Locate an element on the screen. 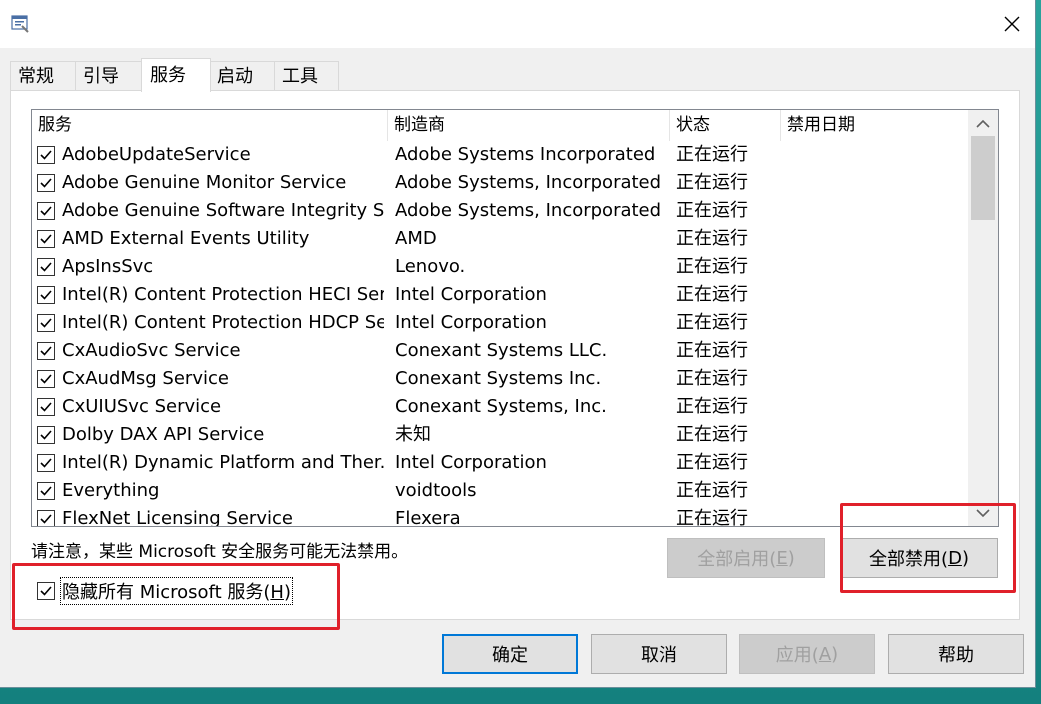  ok-button: 确定 is located at coordinates (510, 654).